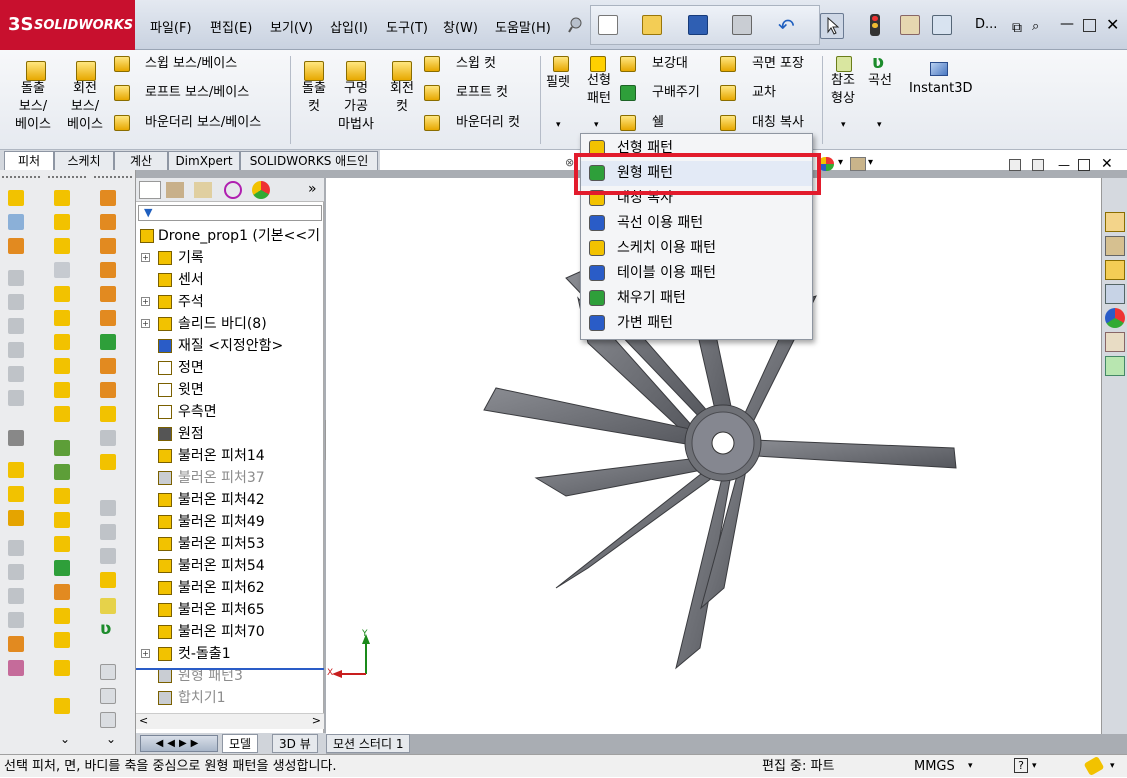 This screenshot has width=1127, height=778. What do you see at coordinates (85, 107) in the screenshot?
I see `revolve-boss-button: 회전 보스/베이스` at bounding box center [85, 107].